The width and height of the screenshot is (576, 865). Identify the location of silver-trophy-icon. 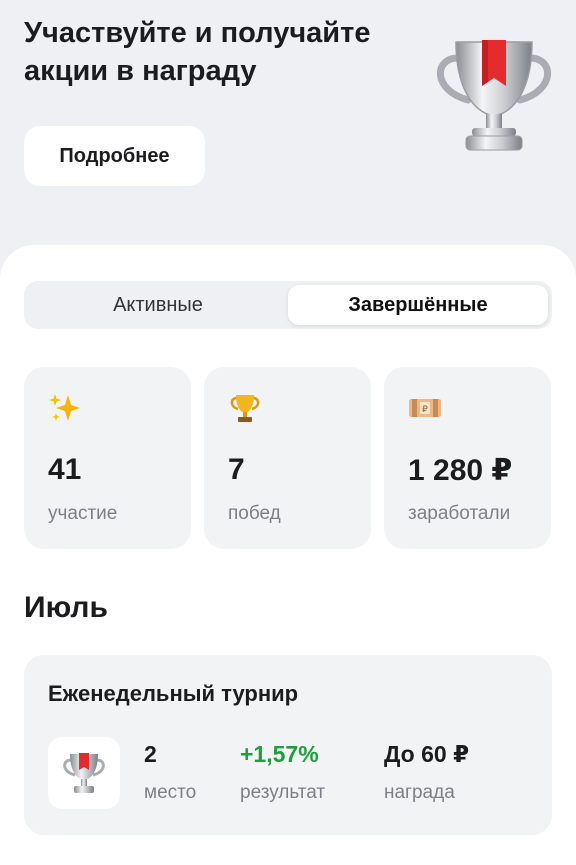
(84, 773).